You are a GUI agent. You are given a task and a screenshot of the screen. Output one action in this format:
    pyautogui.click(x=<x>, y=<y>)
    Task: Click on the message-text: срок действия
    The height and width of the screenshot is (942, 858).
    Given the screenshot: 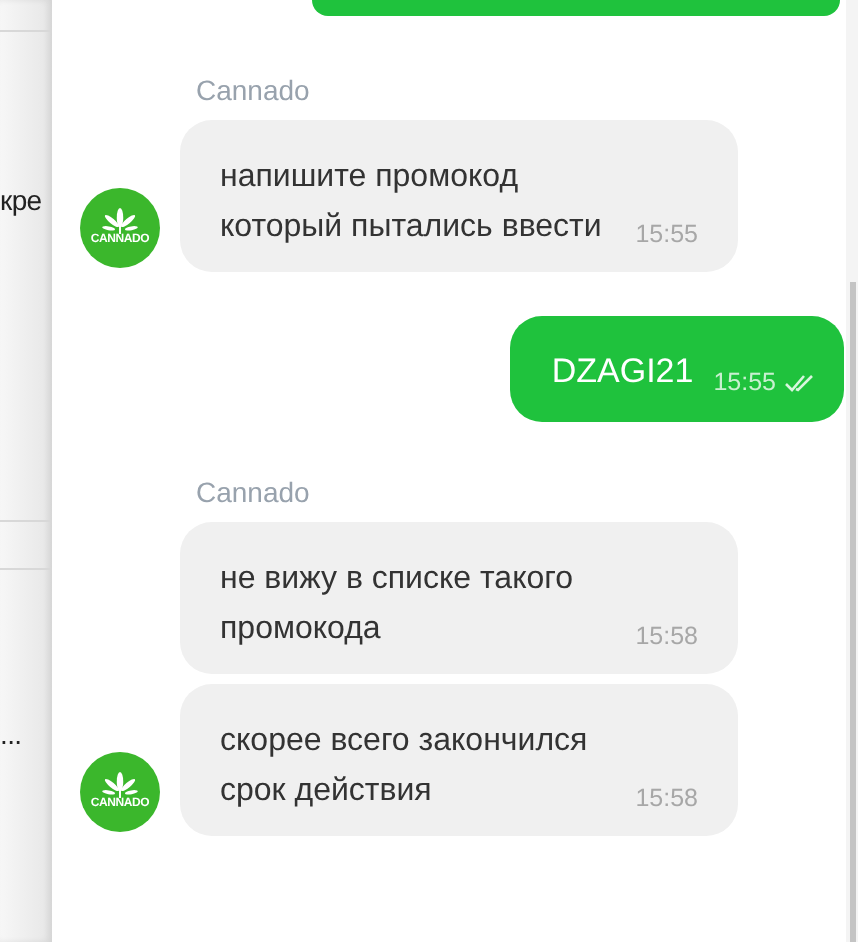 What is the action you would take?
    pyautogui.click(x=326, y=791)
    